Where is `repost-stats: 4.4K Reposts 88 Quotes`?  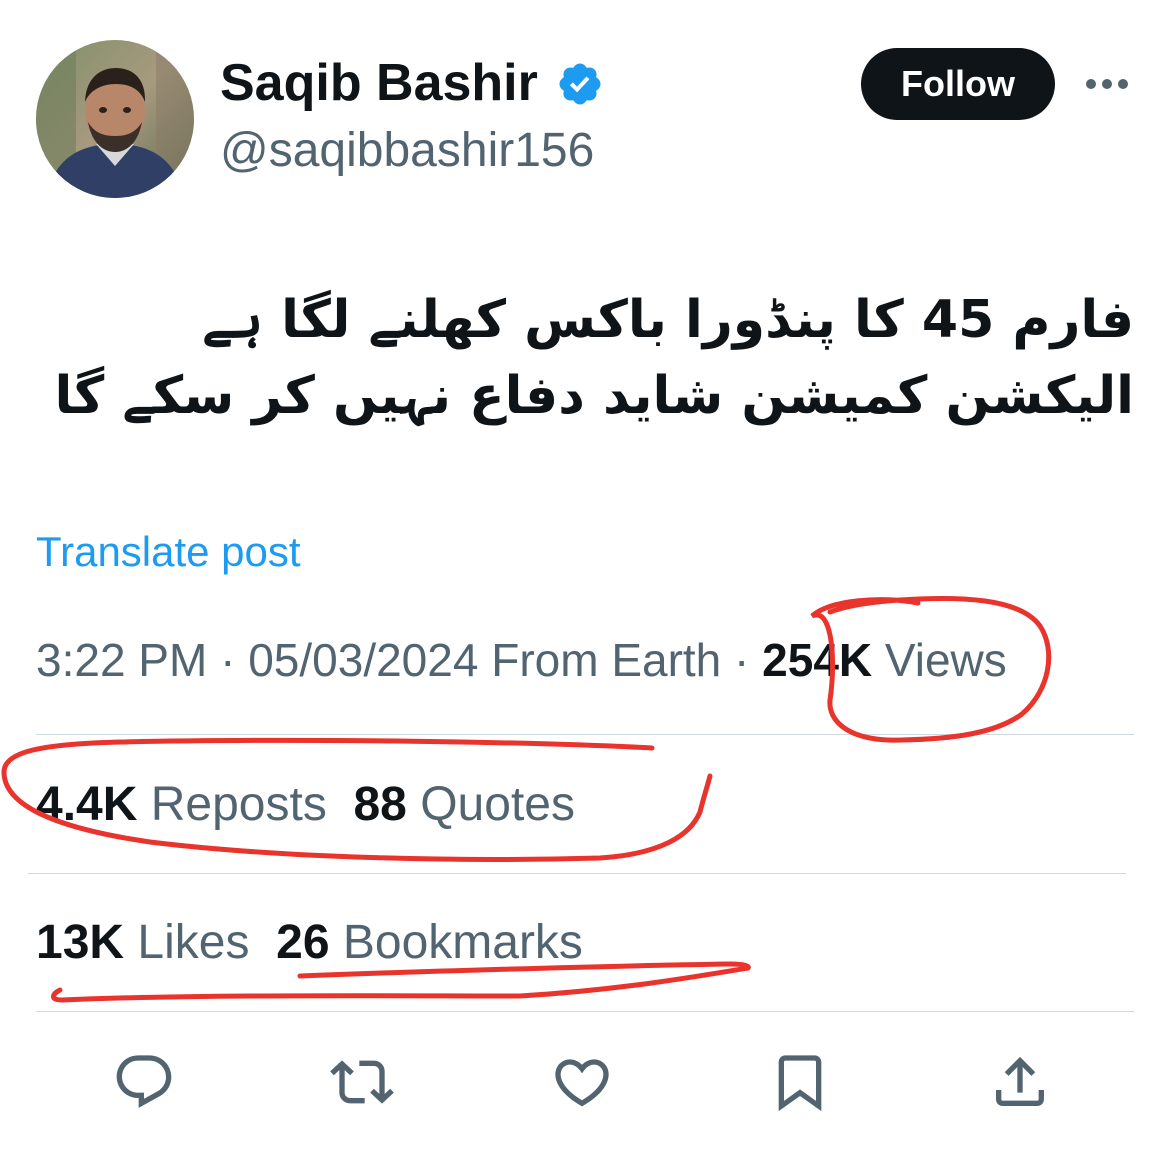
repost-stats: 4.4K Reposts 88 Quotes is located at coordinates (305, 805).